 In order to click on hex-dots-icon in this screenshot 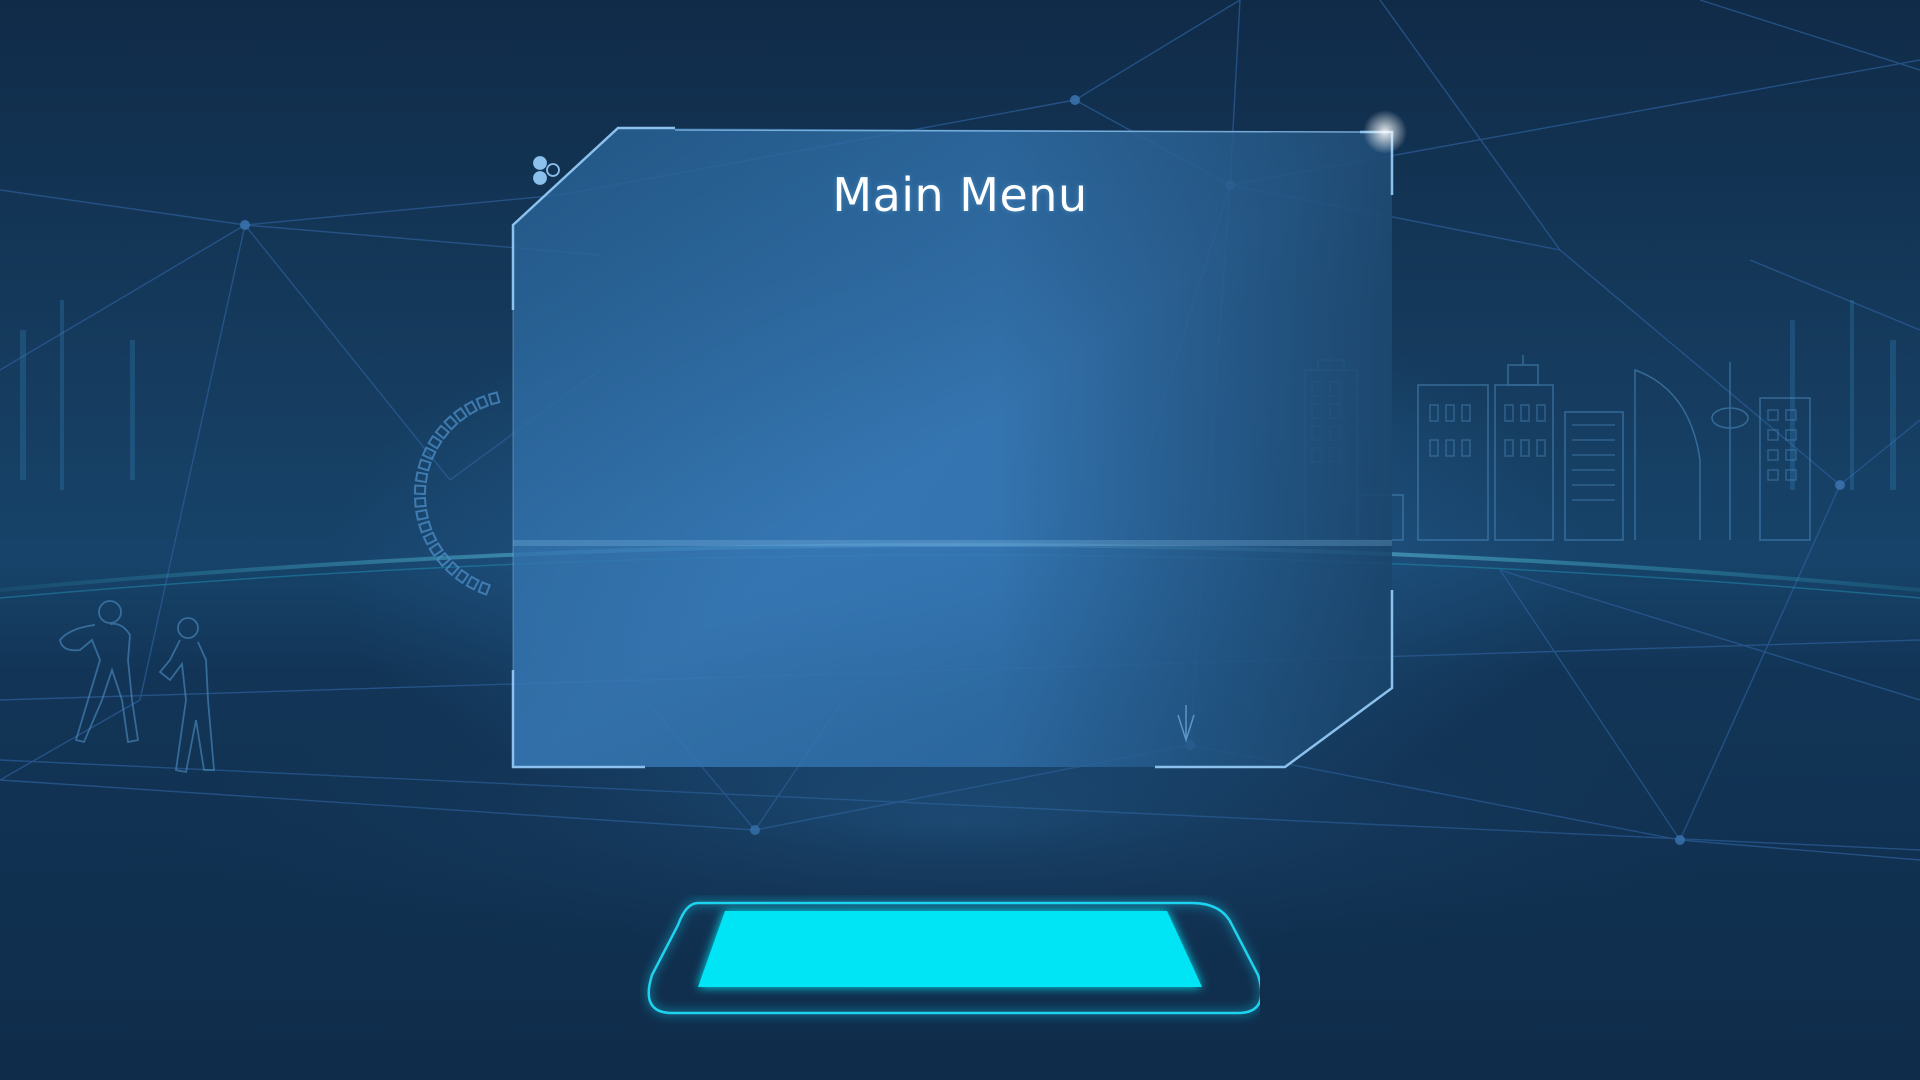, I will do `click(546, 170)`.